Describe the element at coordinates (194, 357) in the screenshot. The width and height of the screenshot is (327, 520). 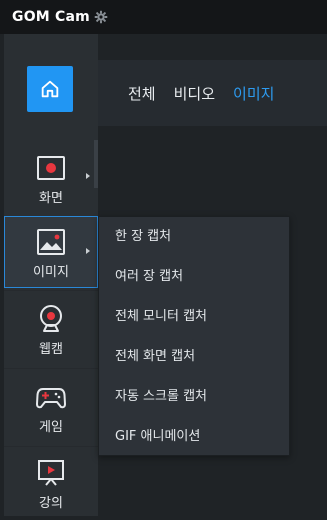
I see `menu-item-full-screen-capture: 전체 화면 캡처` at that location.